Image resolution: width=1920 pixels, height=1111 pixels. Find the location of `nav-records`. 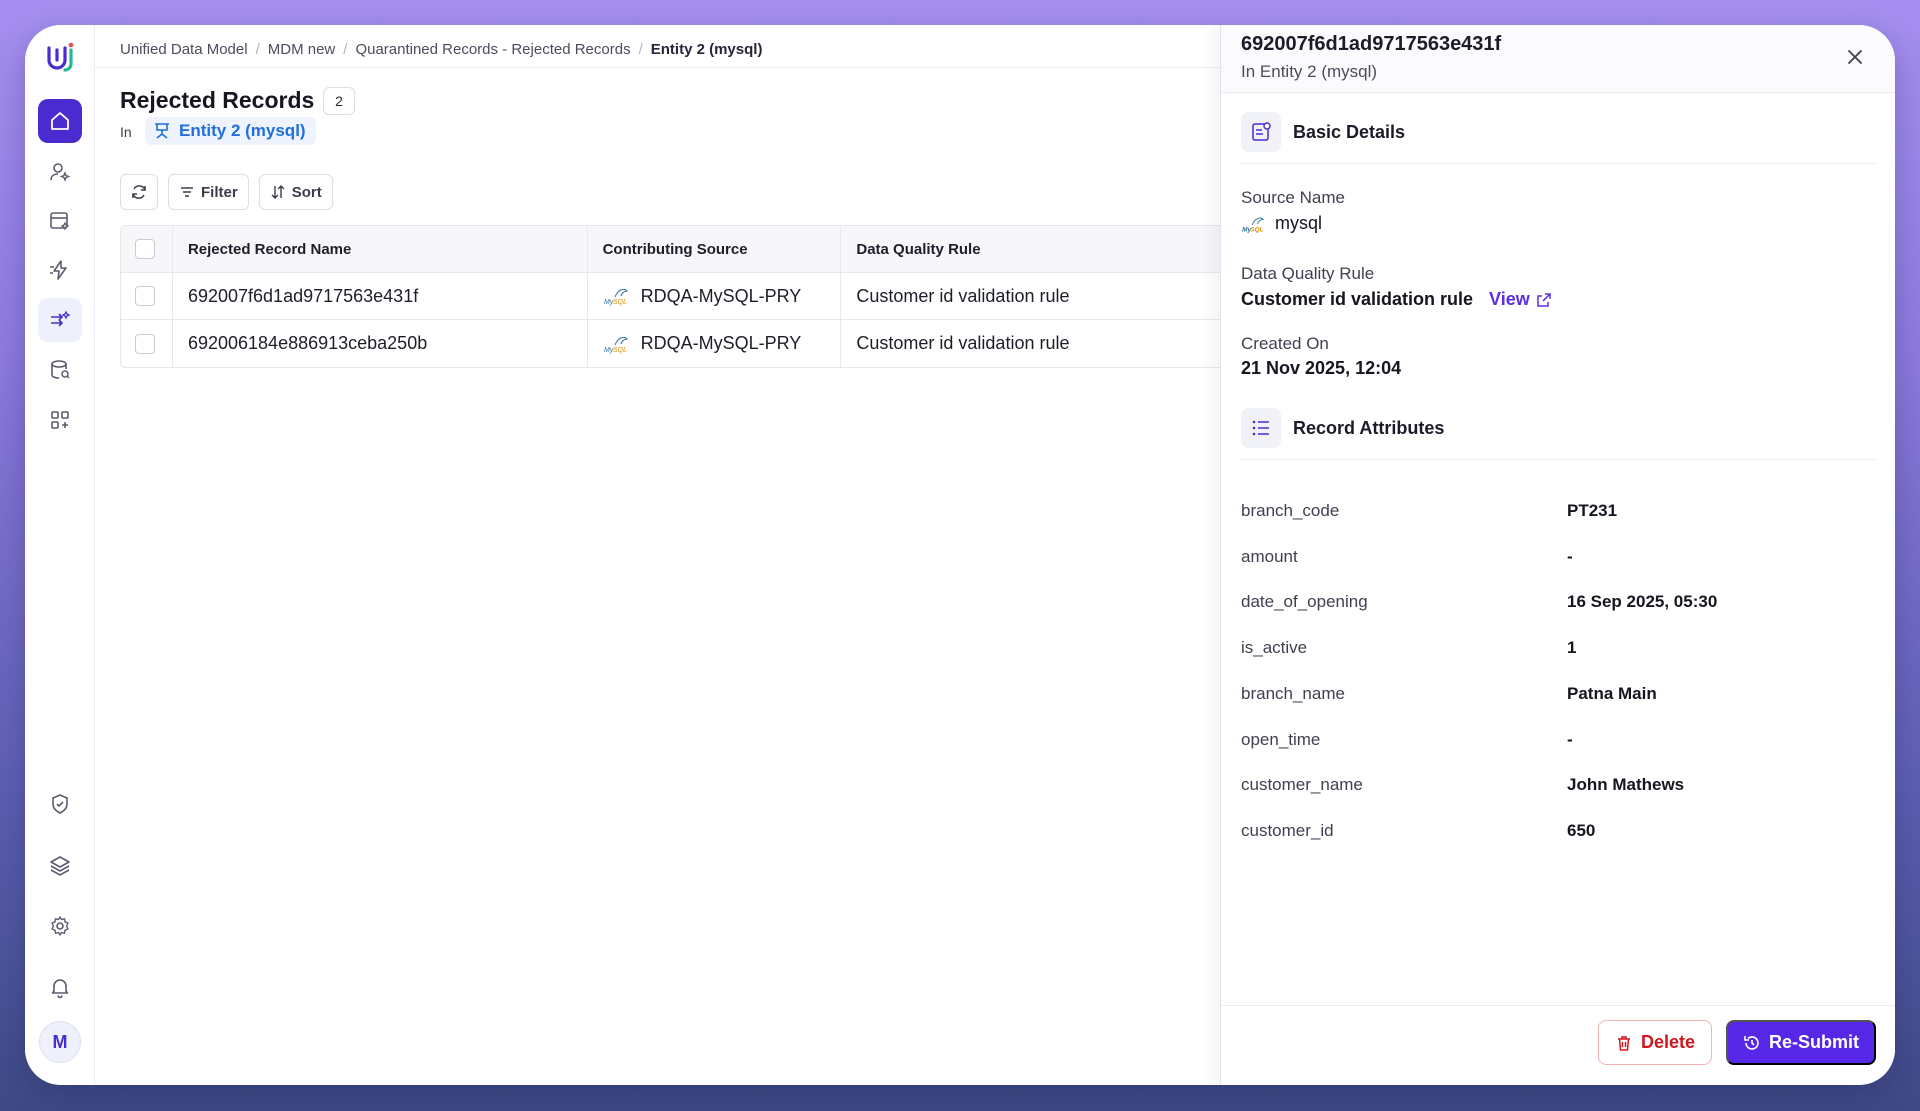

nav-records is located at coordinates (60, 221).